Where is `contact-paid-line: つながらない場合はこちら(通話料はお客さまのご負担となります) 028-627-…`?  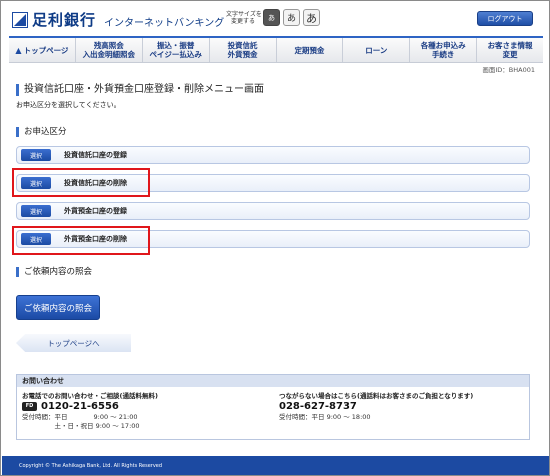 contact-paid-line: つながらない場合はこちら(通話料はお客さまのご負担となります) 028-627-… is located at coordinates (376, 406).